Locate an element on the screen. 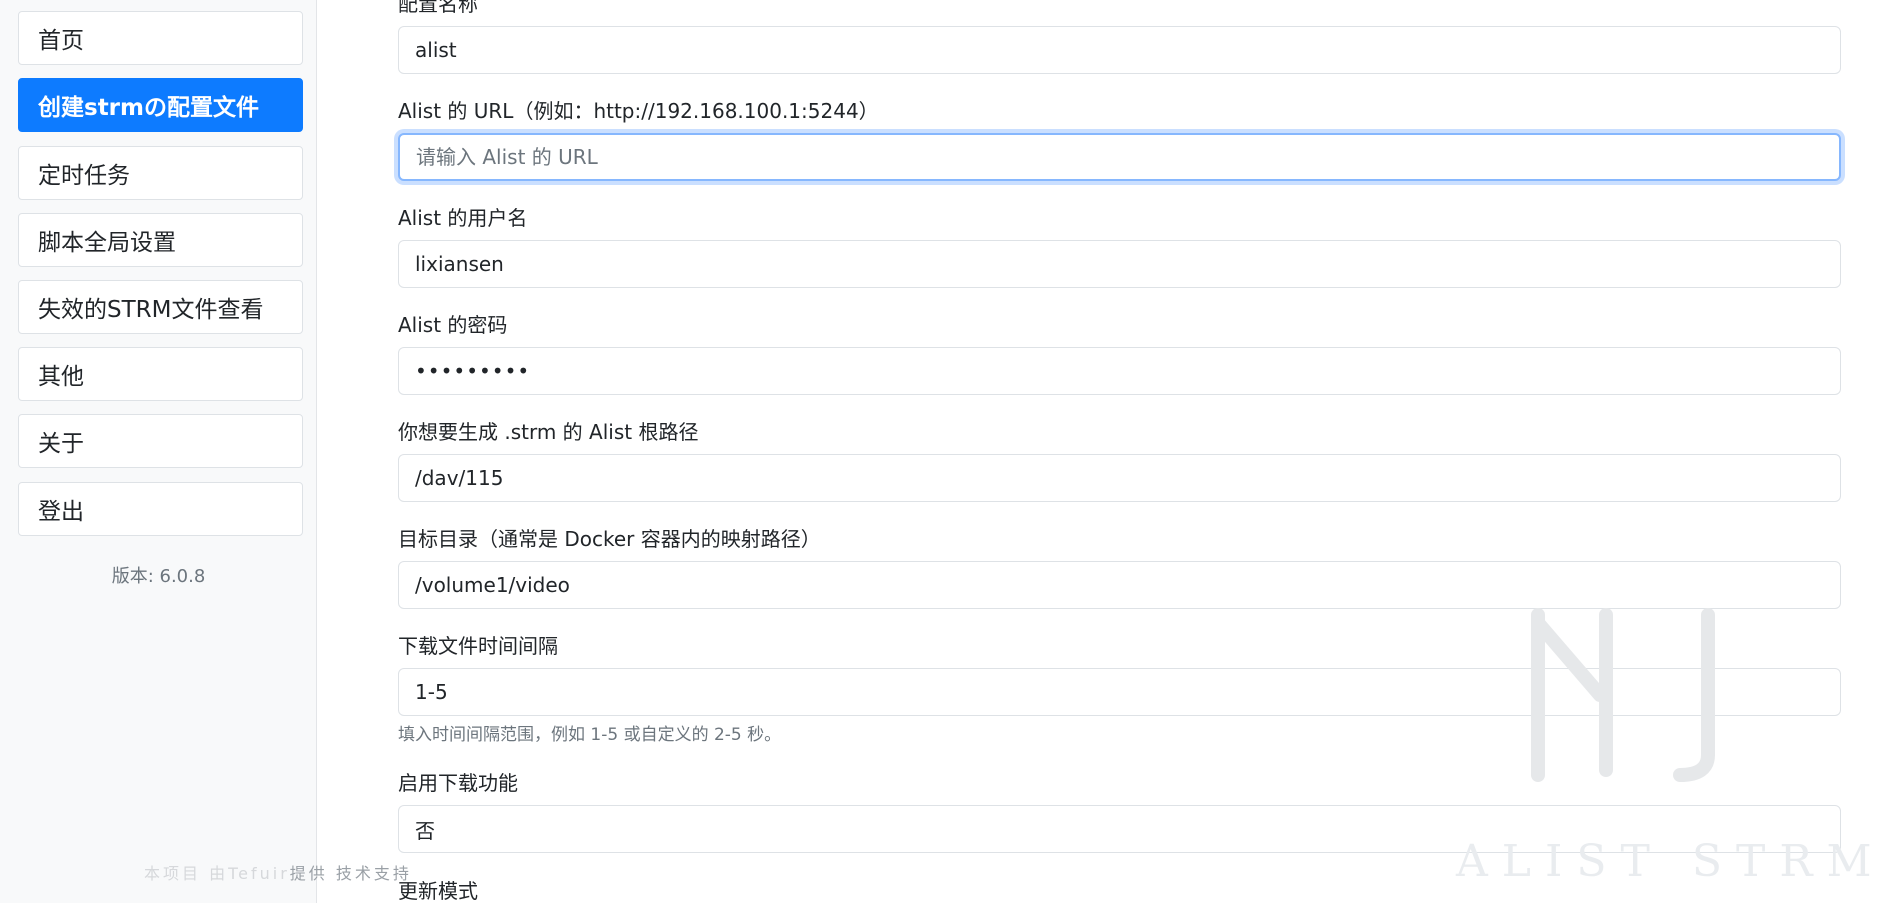 This screenshot has width=1902, height=904. watermark-text: ALIST STRM is located at coordinates (1671, 861).